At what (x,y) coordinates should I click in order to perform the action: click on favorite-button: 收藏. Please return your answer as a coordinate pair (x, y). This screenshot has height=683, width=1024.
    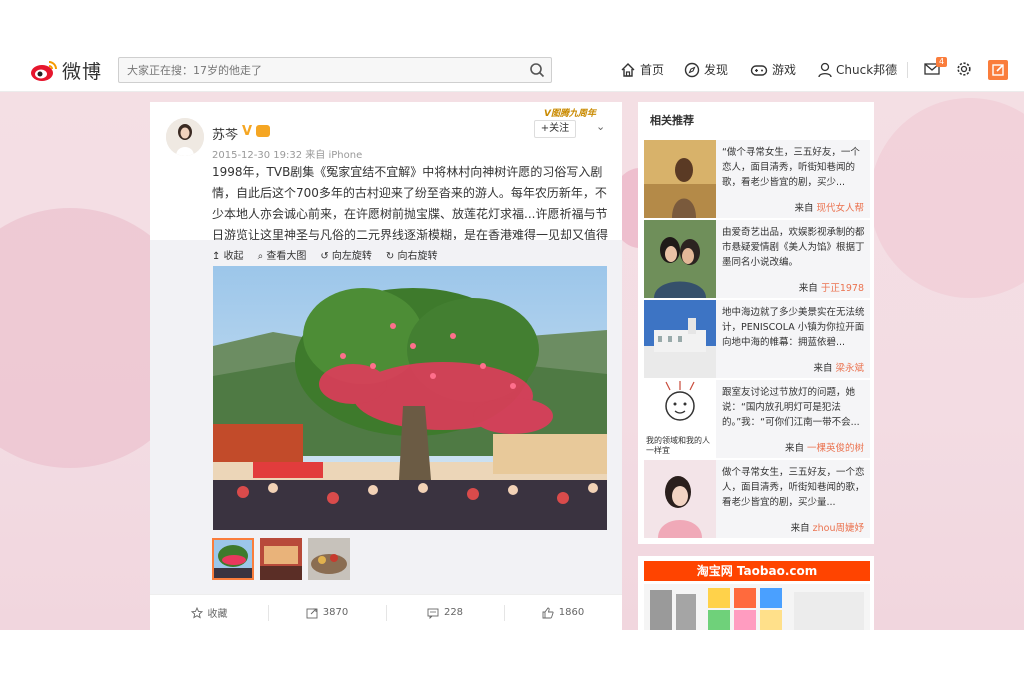
    Looking at the image, I should click on (209, 612).